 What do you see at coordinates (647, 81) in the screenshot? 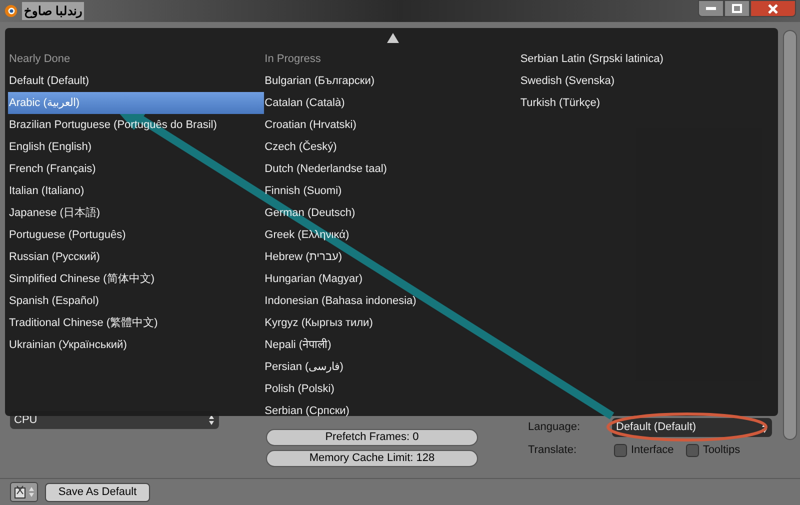
I see `language-option: Swedish (Svenska)` at bounding box center [647, 81].